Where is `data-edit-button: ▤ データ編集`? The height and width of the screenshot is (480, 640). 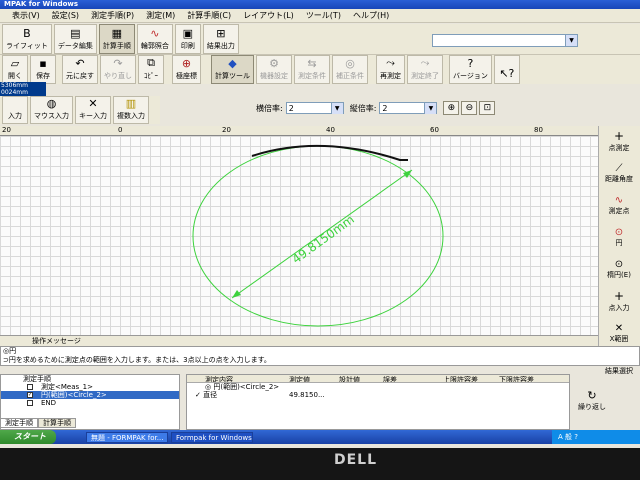
data-edit-button: ▤ データ編集 is located at coordinates (75, 39).